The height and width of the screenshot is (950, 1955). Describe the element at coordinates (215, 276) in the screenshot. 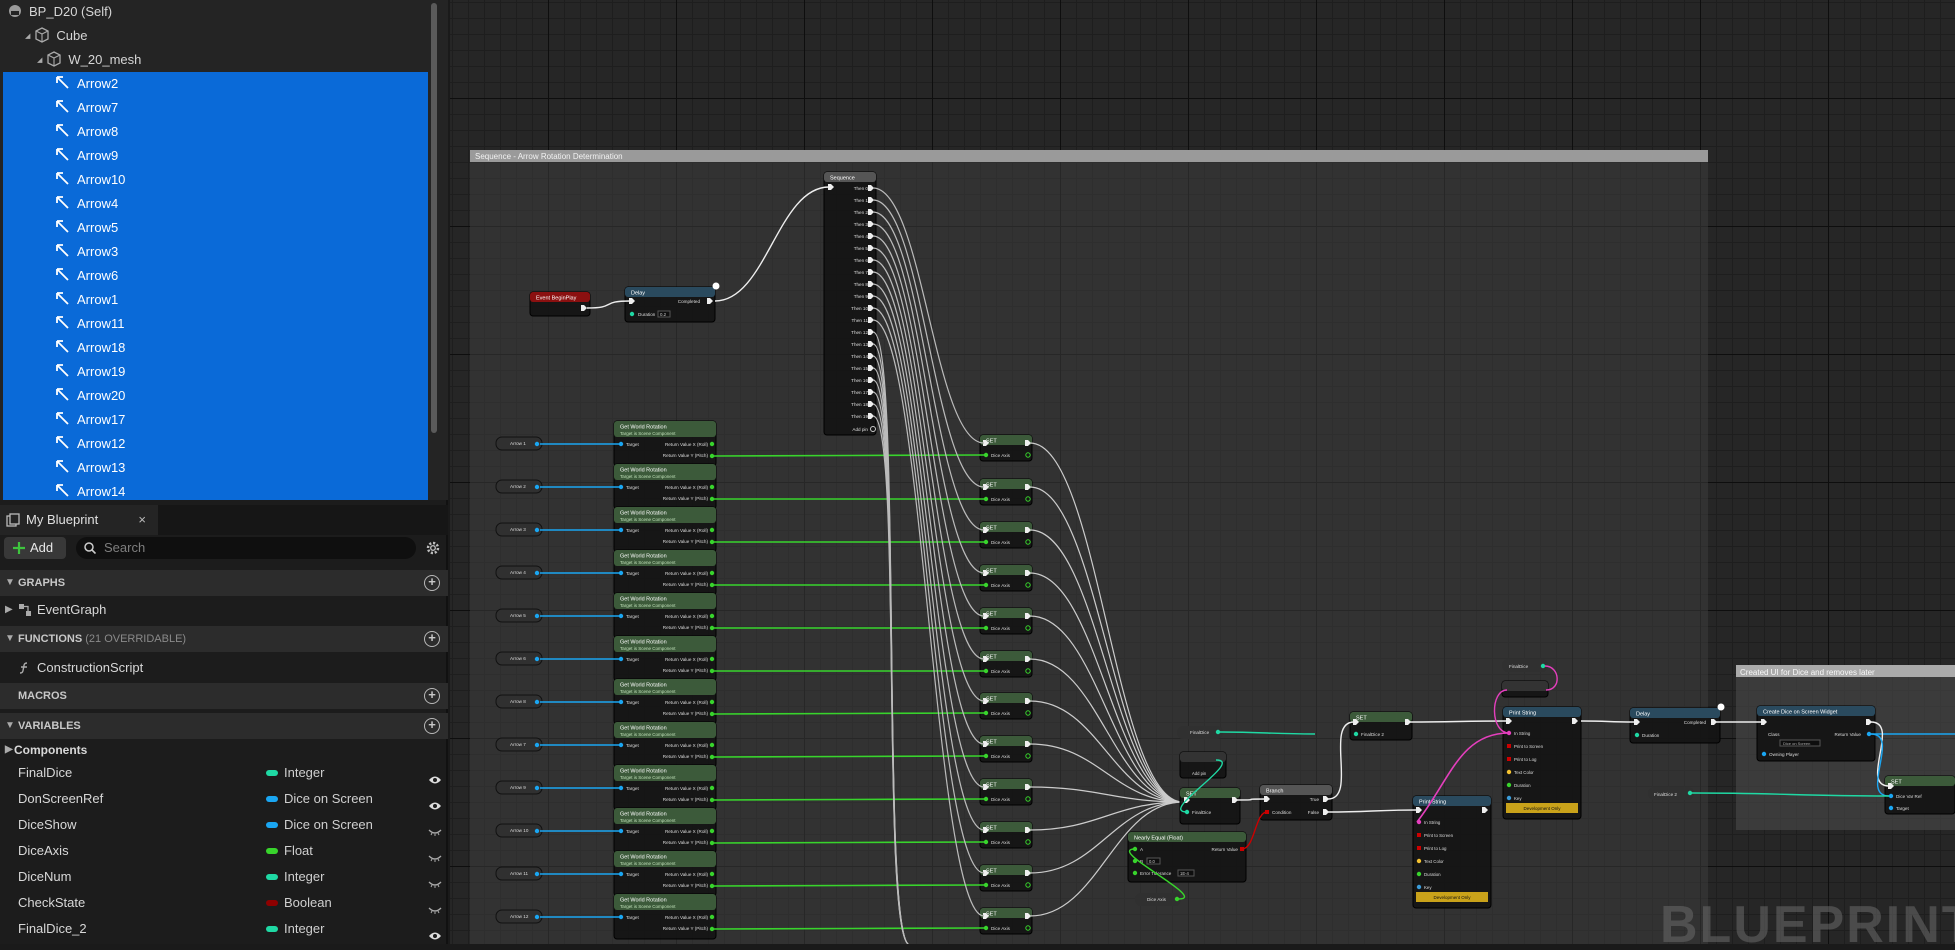

I see `tree-item-arrow6: Arrow6` at that location.